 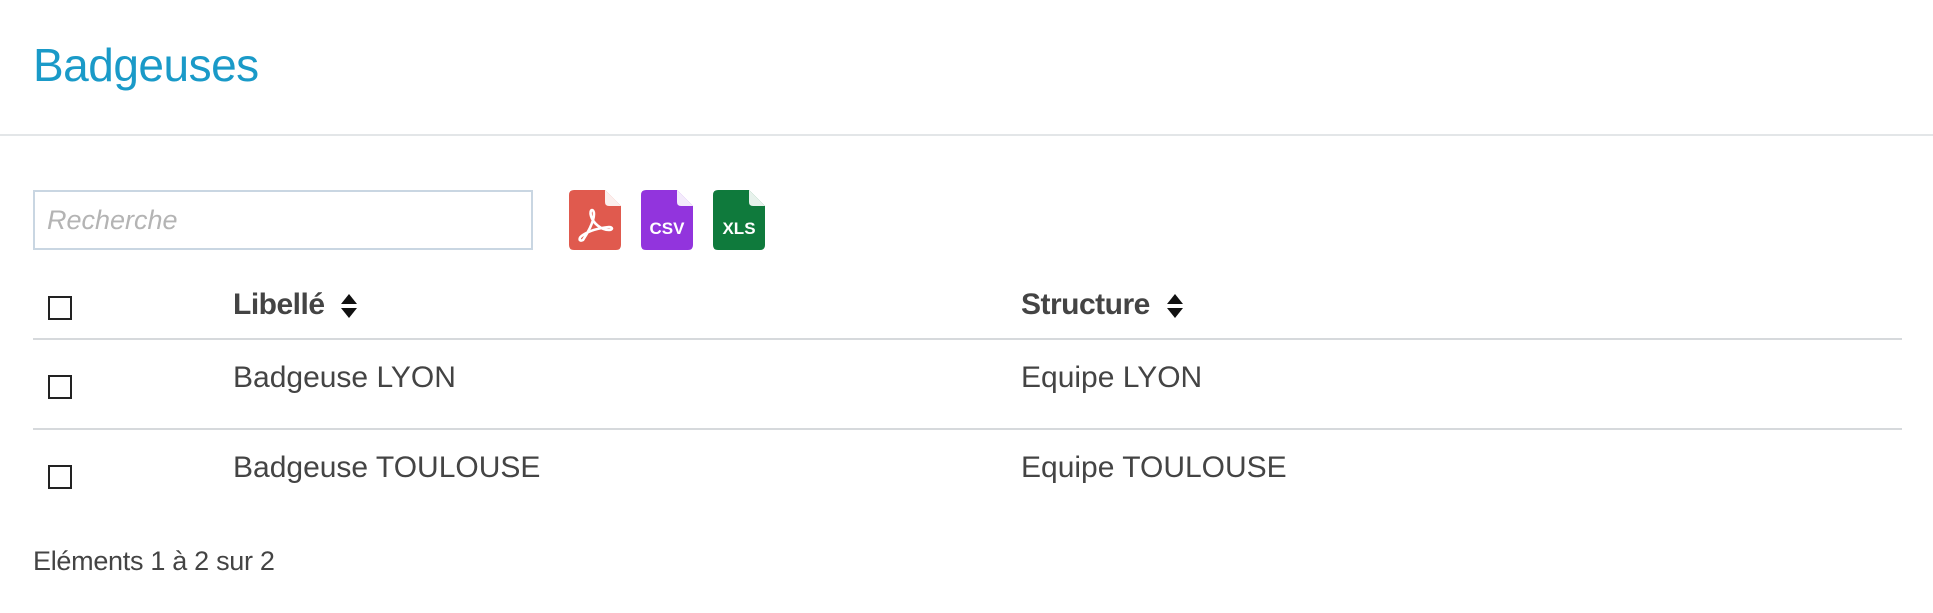 What do you see at coordinates (1085, 304) in the screenshot?
I see `column-header-structure-text: Structure` at bounding box center [1085, 304].